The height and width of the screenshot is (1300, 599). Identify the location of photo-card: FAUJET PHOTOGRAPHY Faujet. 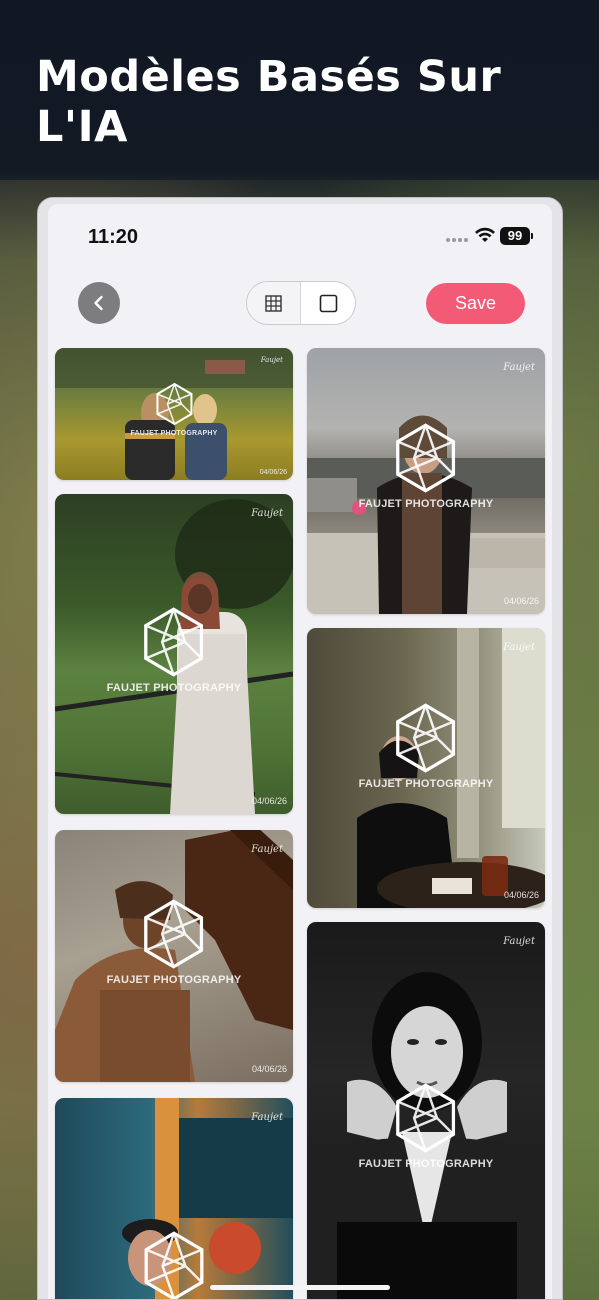
(426, 1110).